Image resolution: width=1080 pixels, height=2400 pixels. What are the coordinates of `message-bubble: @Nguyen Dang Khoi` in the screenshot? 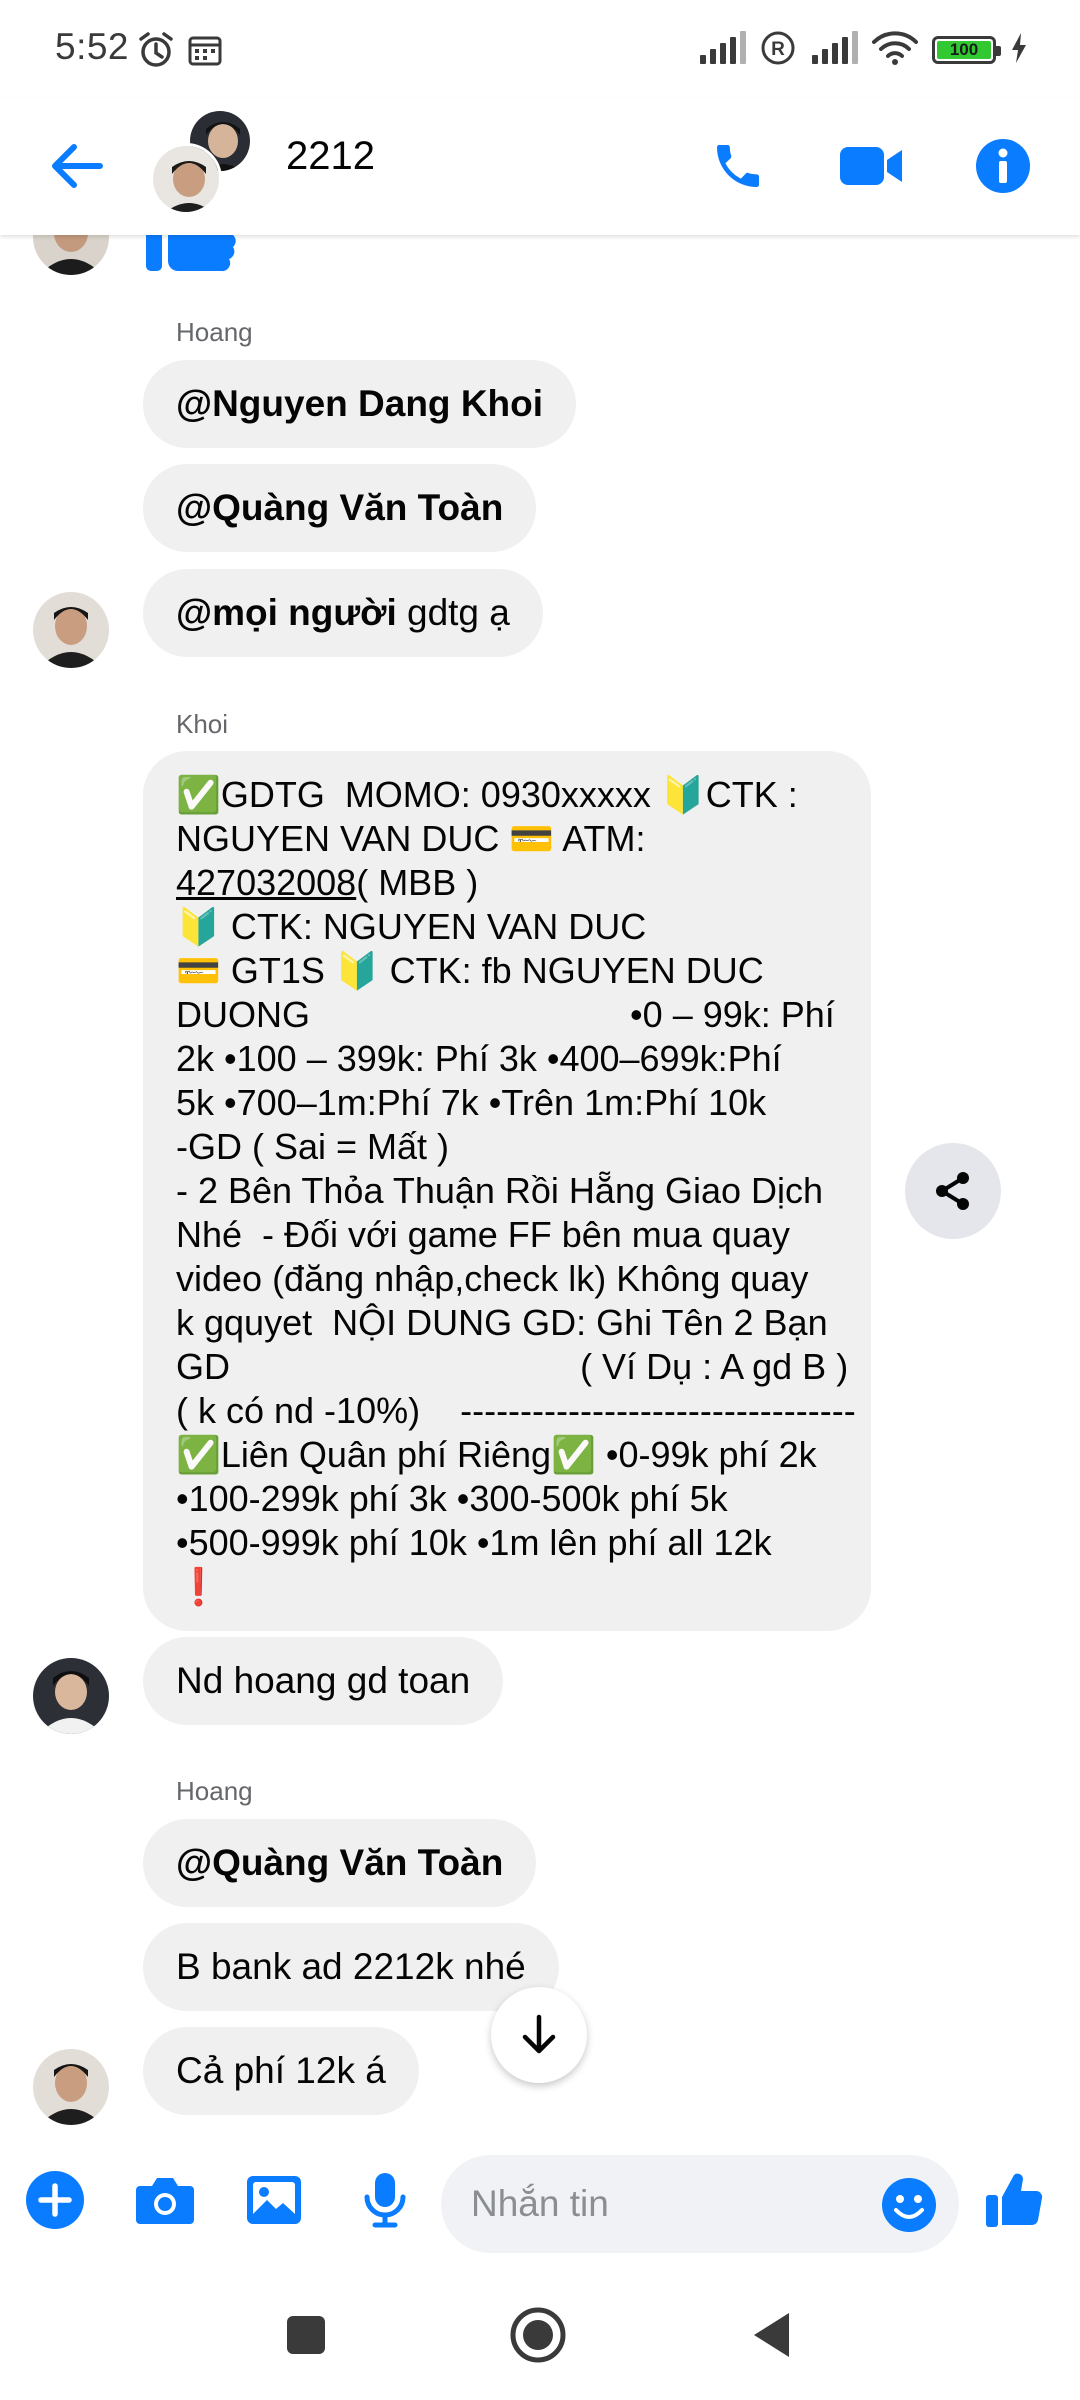 It's located at (360, 404).